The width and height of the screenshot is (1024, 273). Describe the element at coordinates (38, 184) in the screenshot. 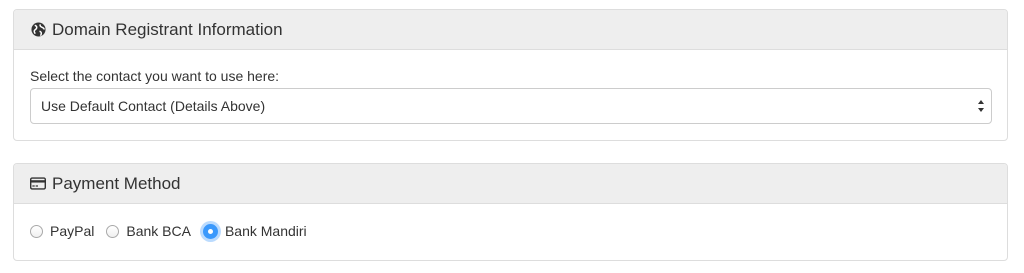

I see `credit-card-icon` at that location.